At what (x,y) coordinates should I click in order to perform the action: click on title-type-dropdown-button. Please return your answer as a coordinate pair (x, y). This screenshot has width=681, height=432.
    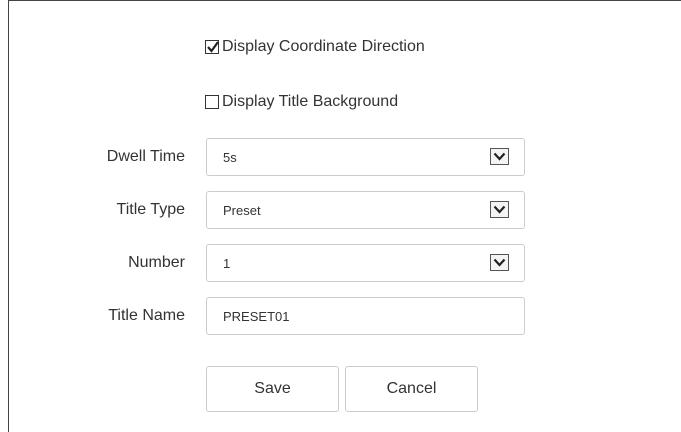
    Looking at the image, I should click on (499, 209).